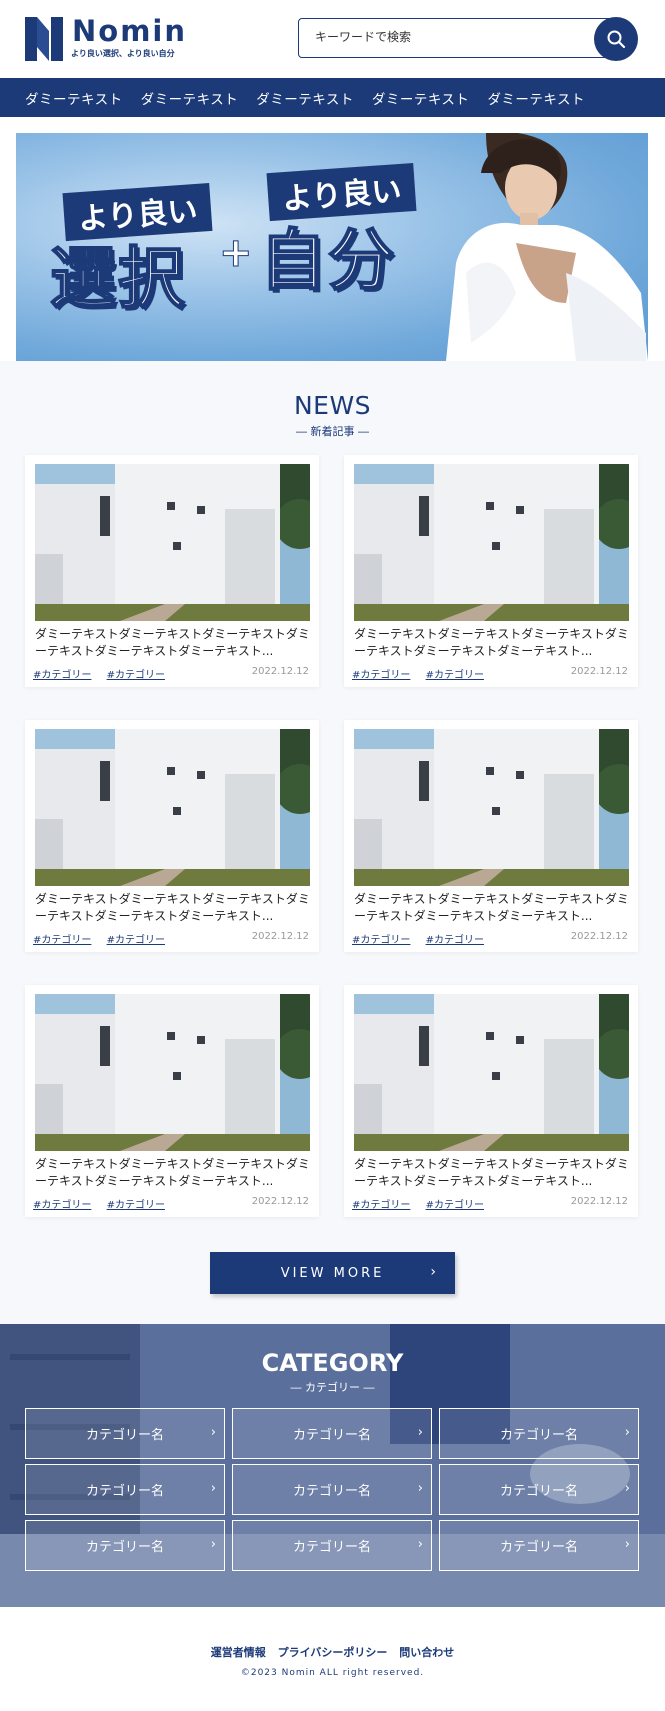 The height and width of the screenshot is (1711, 665). I want to click on logo-mark-icon, so click(44, 39).